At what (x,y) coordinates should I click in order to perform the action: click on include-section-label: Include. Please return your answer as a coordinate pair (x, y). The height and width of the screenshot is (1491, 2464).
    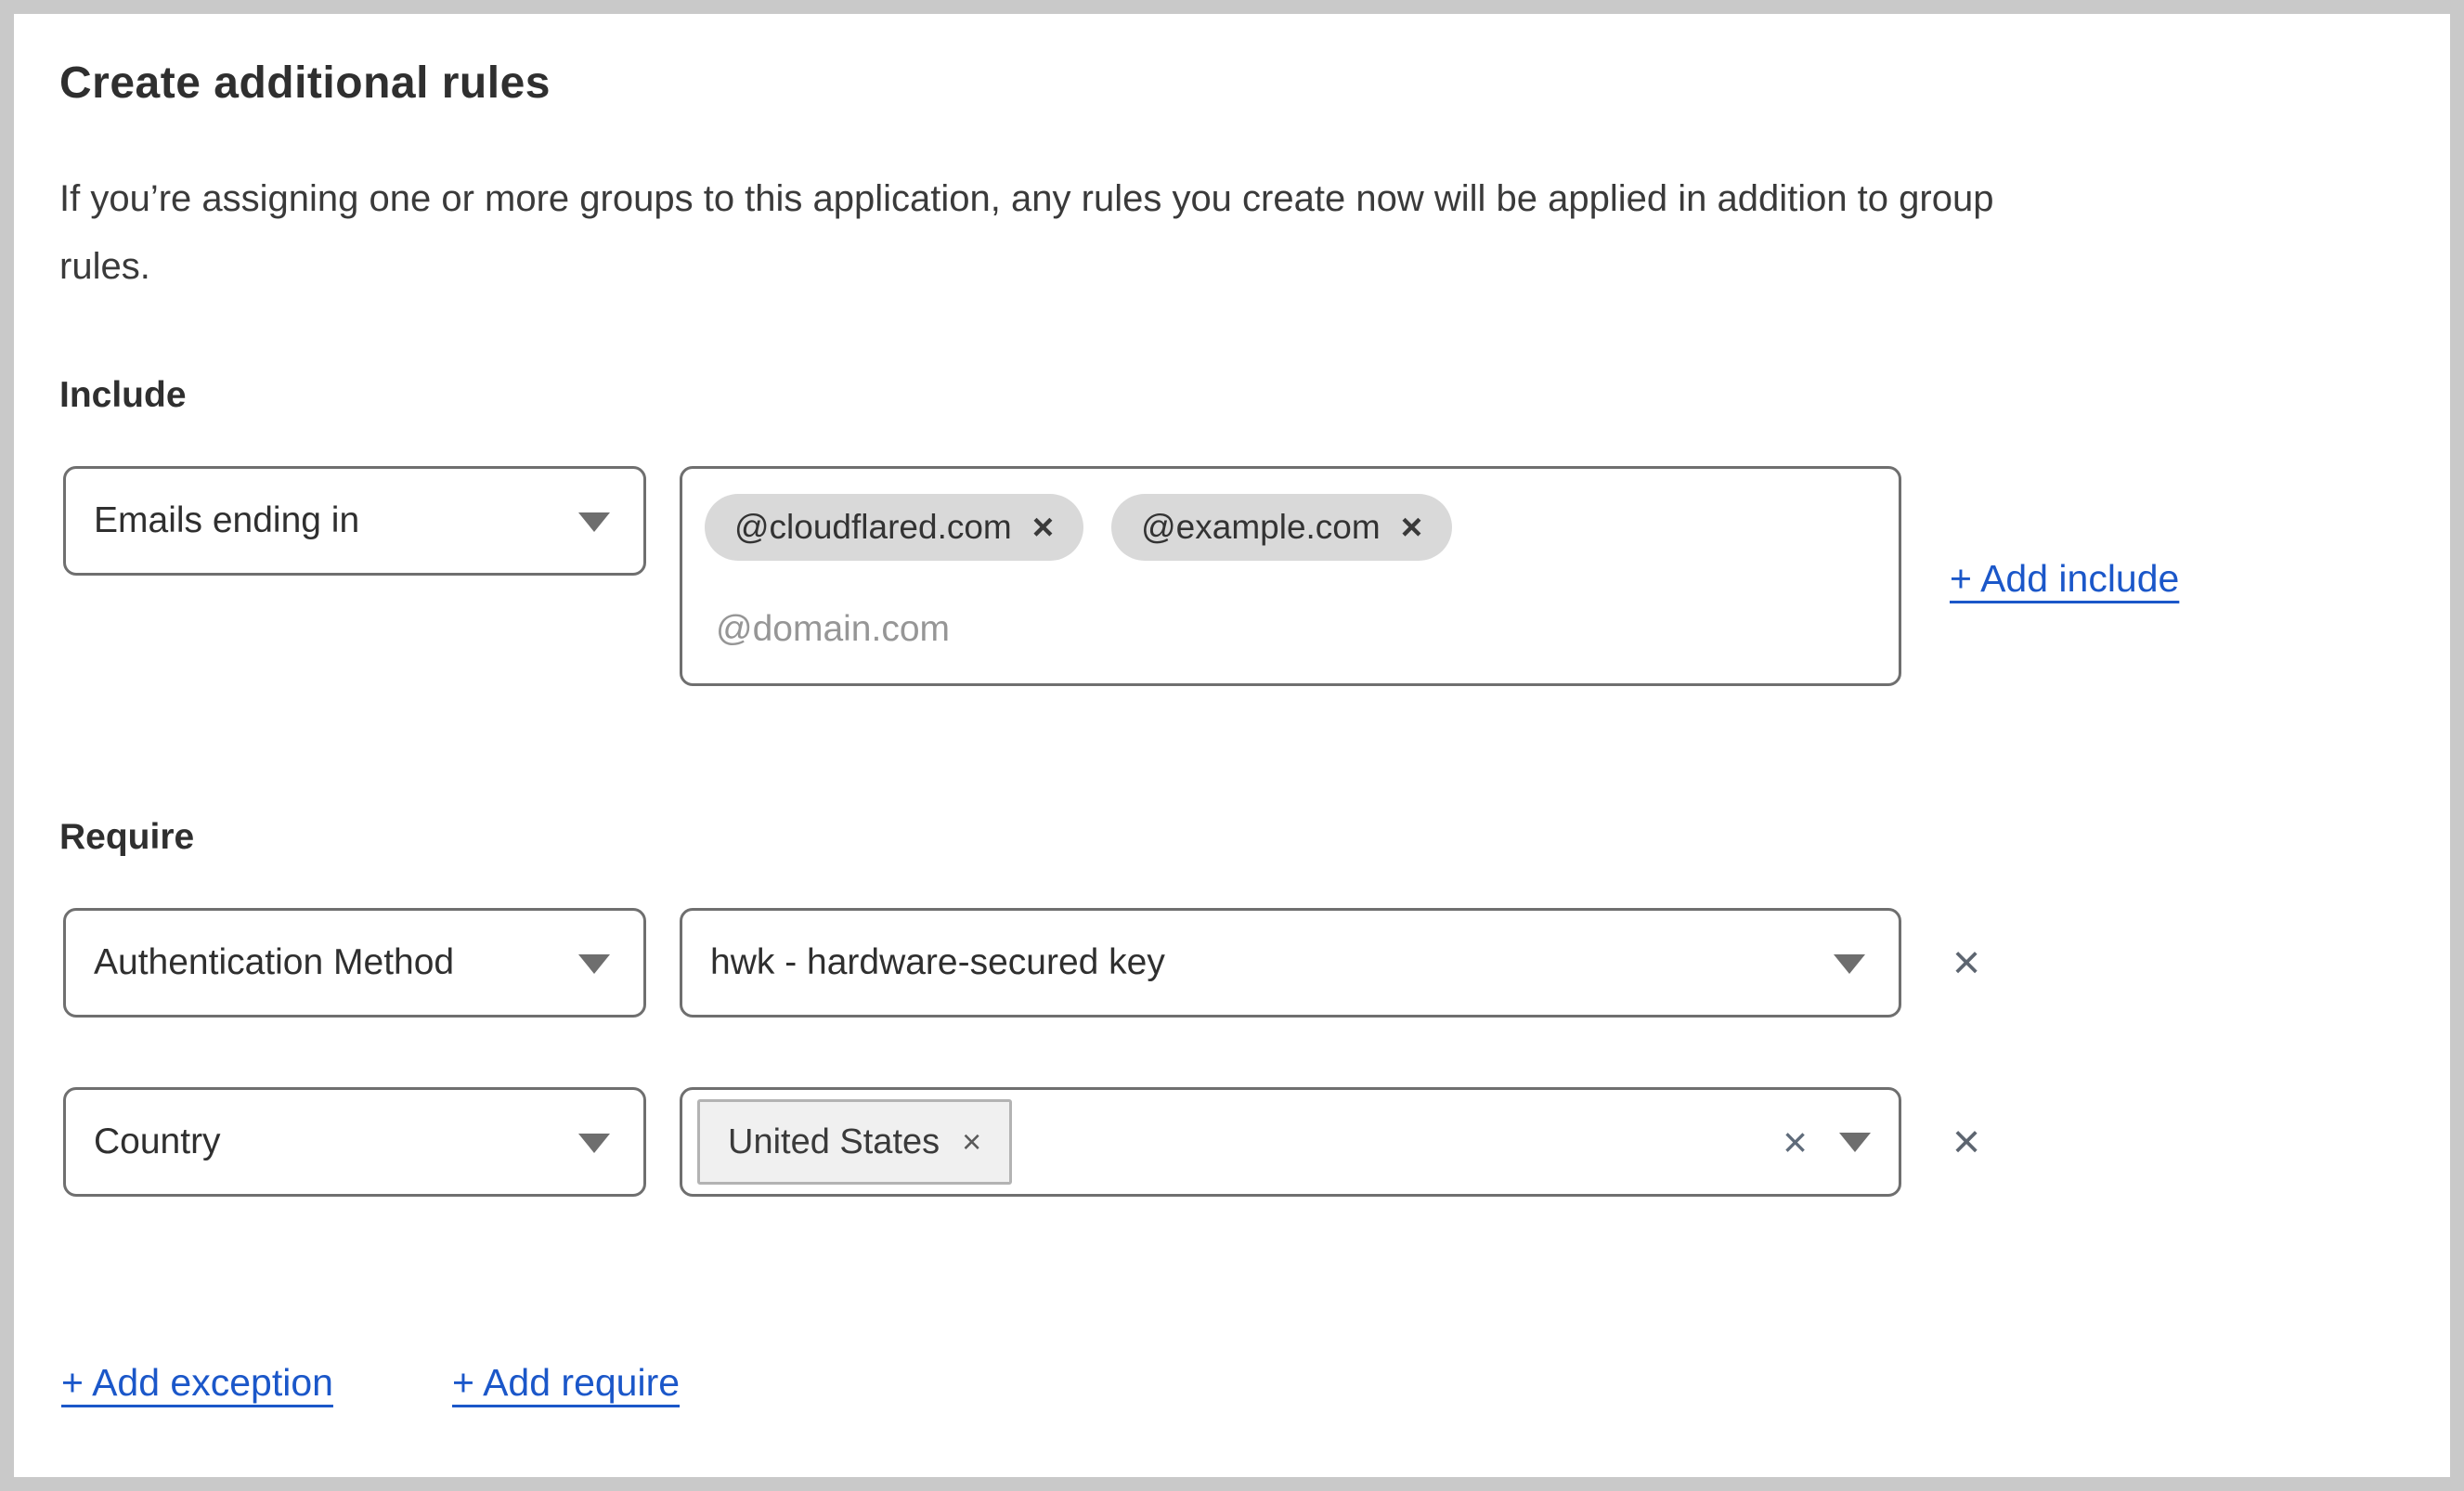
    Looking at the image, I should click on (123, 395).